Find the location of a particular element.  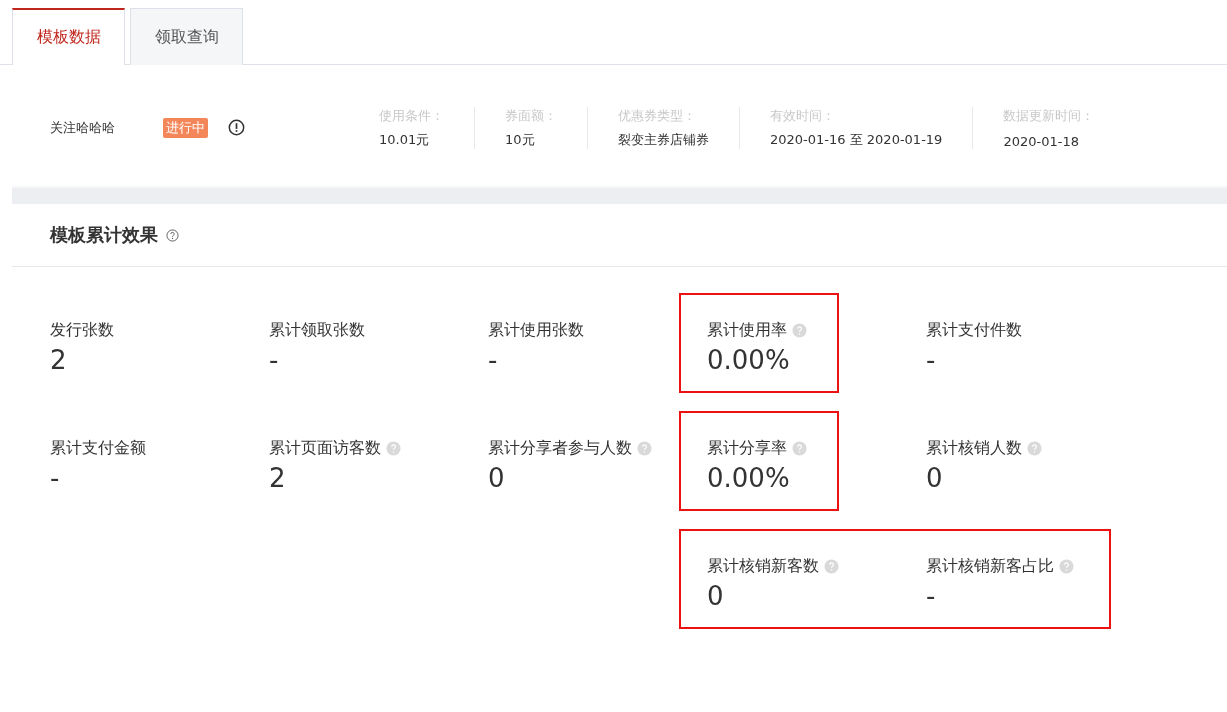

metric-label: 累计分享率 is located at coordinates (747, 448).